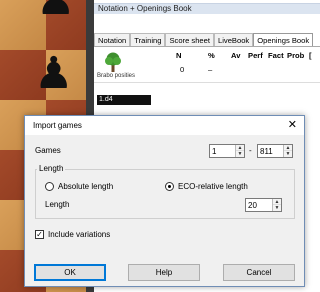 Image resolution: width=320 pixels, height=292 pixels. What do you see at coordinates (178, 55) in the screenshot?
I see `header-n: N` at bounding box center [178, 55].